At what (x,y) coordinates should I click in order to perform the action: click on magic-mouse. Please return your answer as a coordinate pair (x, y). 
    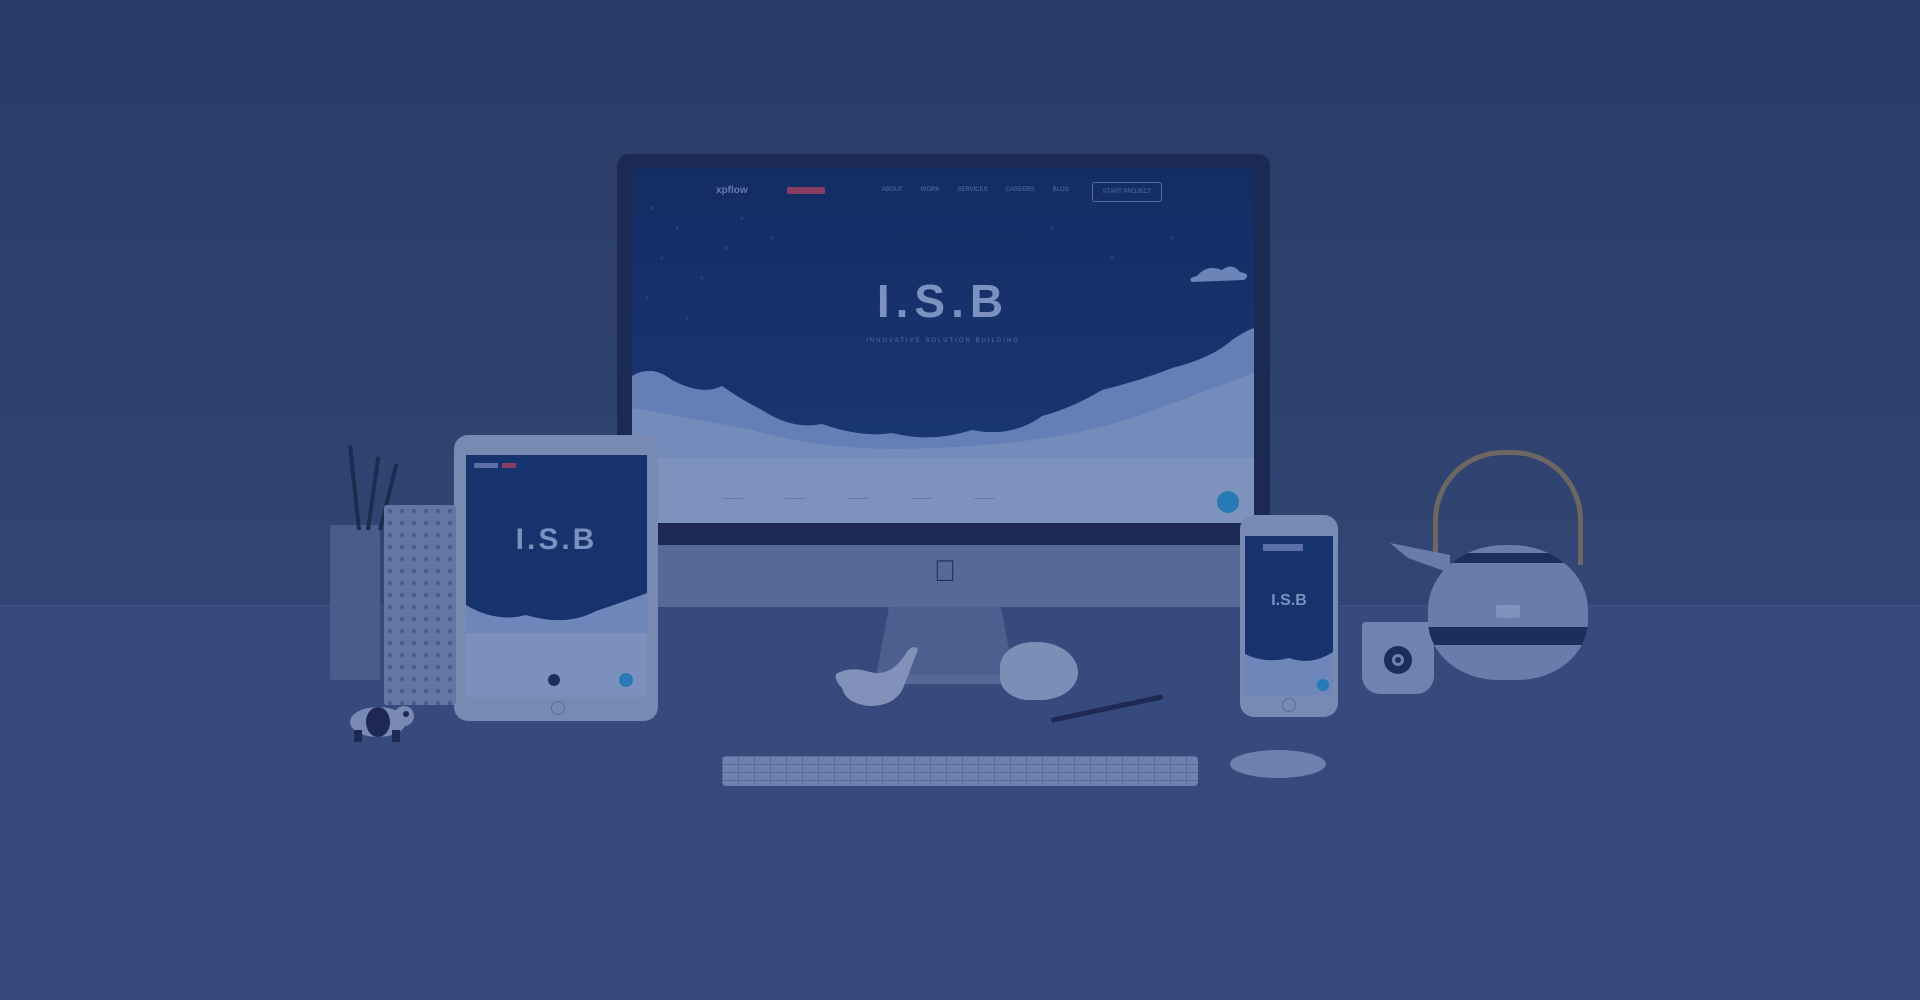
    Looking at the image, I should click on (1278, 764).